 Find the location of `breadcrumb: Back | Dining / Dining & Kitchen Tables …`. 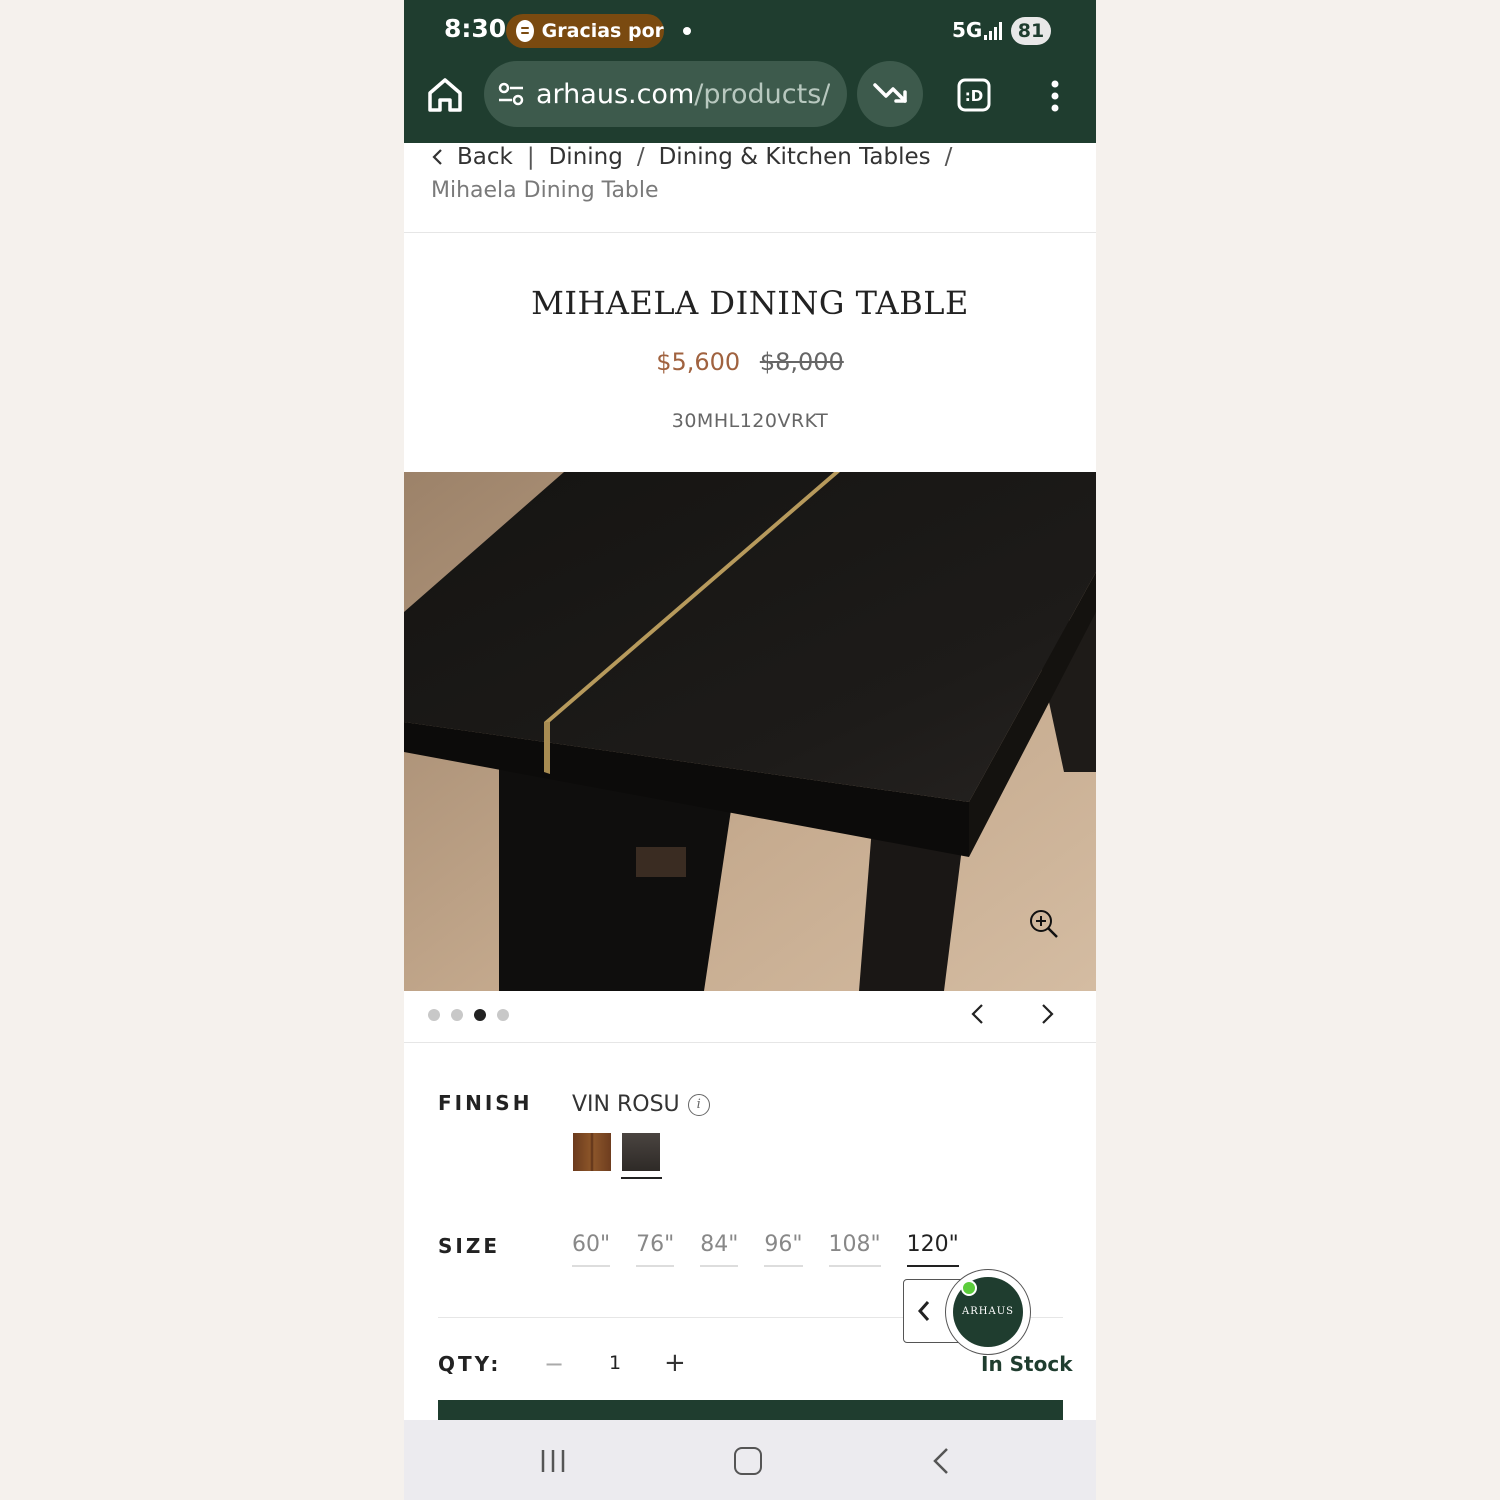

breadcrumb: Back | Dining / Dining & Kitchen Tables … is located at coordinates (751, 174).